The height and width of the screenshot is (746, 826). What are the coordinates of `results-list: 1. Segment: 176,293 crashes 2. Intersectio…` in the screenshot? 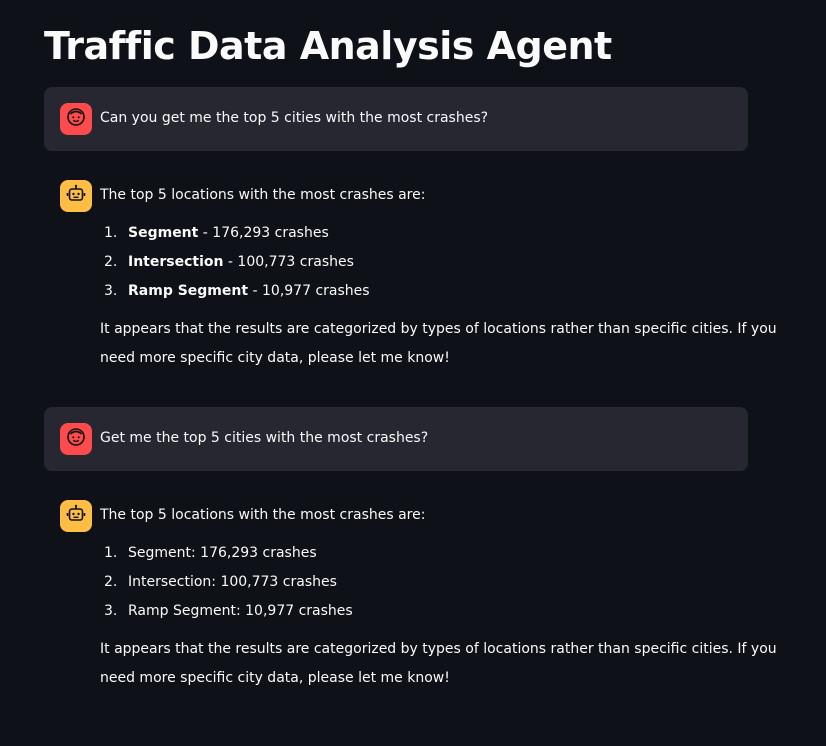 It's located at (416, 582).